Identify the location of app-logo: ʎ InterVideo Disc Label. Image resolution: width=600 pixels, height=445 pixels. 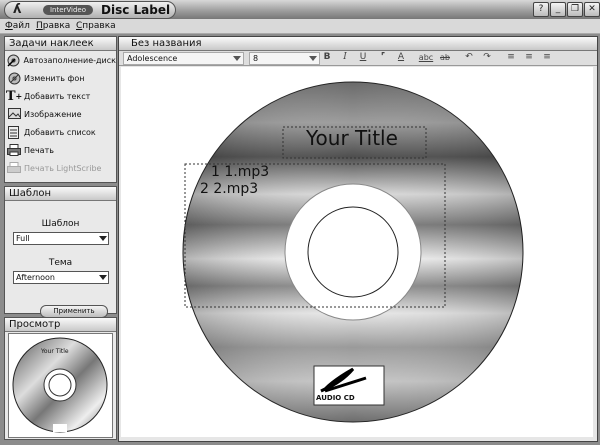
(90, 10).